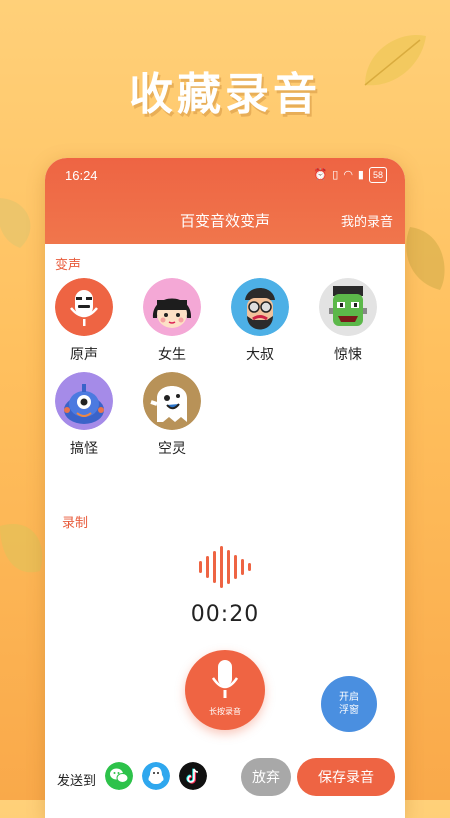 The height and width of the screenshot is (818, 450). Describe the element at coordinates (349, 697) in the screenshot. I see `float-button-line1: 开启` at that location.